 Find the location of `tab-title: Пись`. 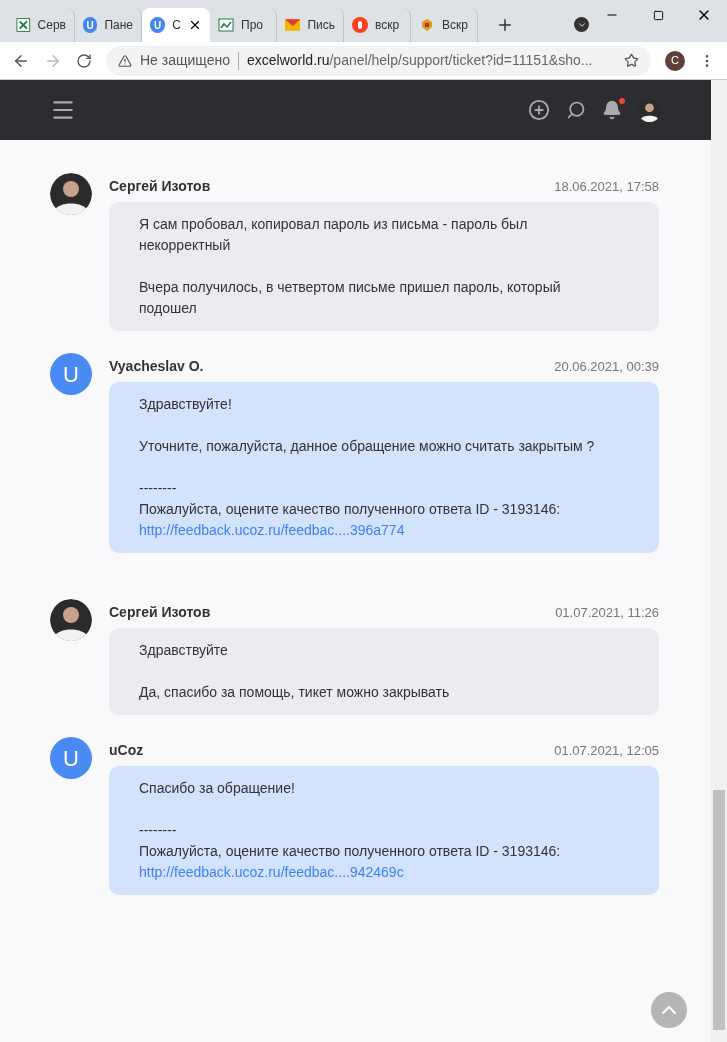

tab-title: Пись is located at coordinates (321, 25).